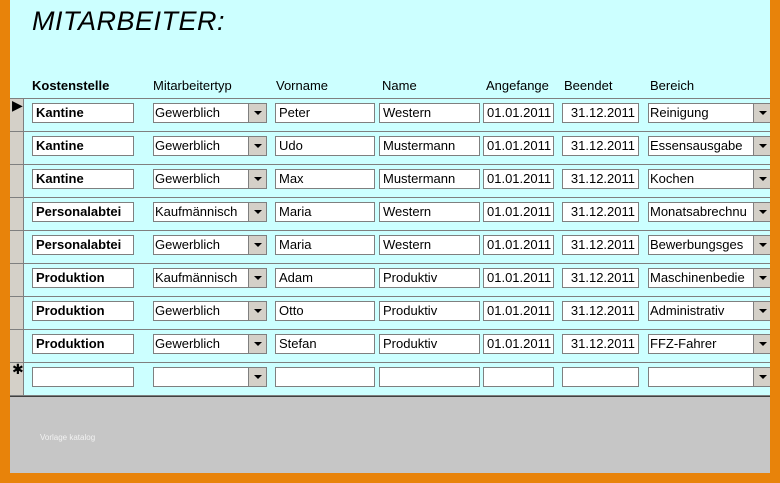 Image resolution: width=780 pixels, height=483 pixels. What do you see at coordinates (600, 377) in the screenshot?
I see `beendet-field` at bounding box center [600, 377].